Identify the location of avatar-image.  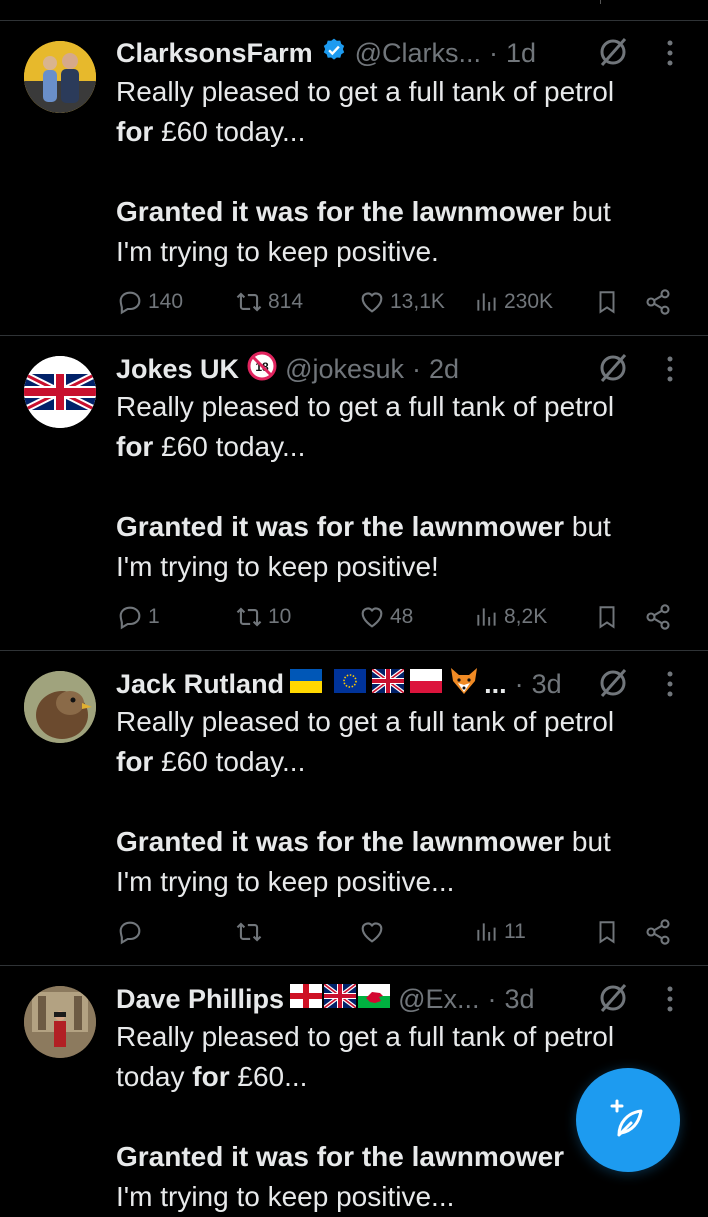
(60, 77).